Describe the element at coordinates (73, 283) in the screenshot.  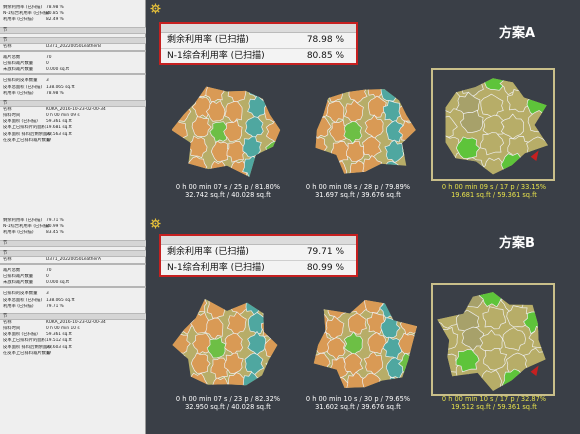
I see `property-row: 未放料裁片数量 0.000 sq.ft` at that location.